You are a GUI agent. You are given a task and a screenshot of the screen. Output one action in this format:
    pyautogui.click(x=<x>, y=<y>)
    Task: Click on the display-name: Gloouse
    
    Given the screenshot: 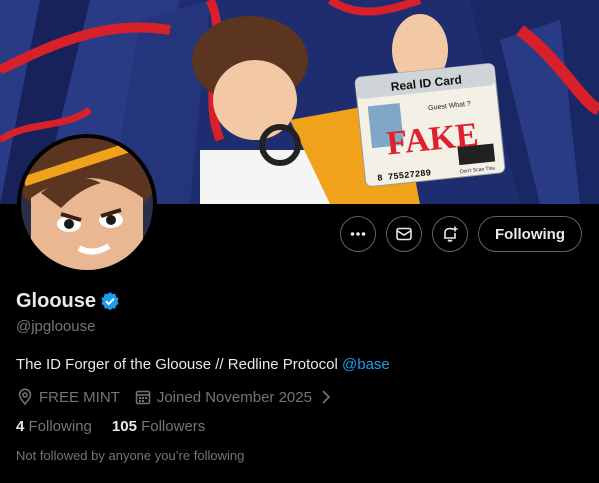 What is the action you would take?
    pyautogui.click(x=56, y=300)
    